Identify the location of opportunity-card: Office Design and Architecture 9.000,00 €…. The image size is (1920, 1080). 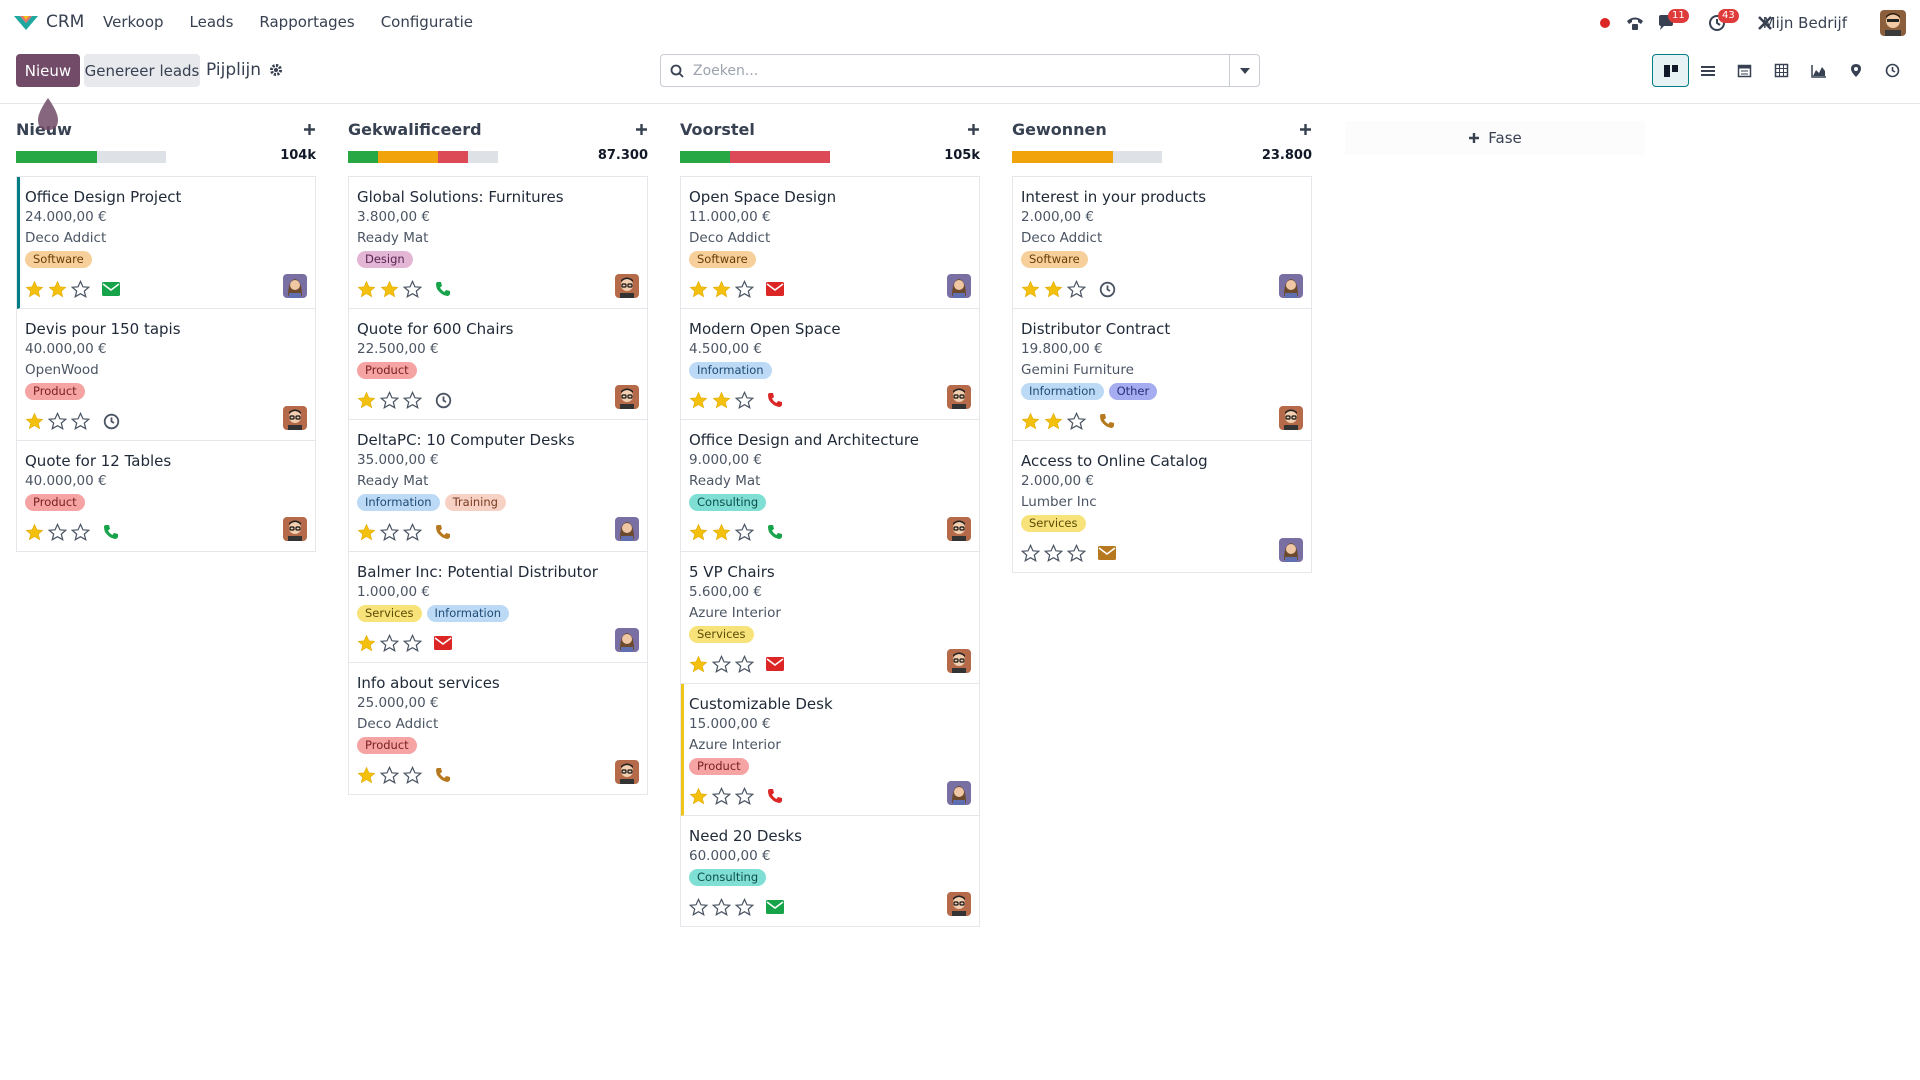
(830, 486).